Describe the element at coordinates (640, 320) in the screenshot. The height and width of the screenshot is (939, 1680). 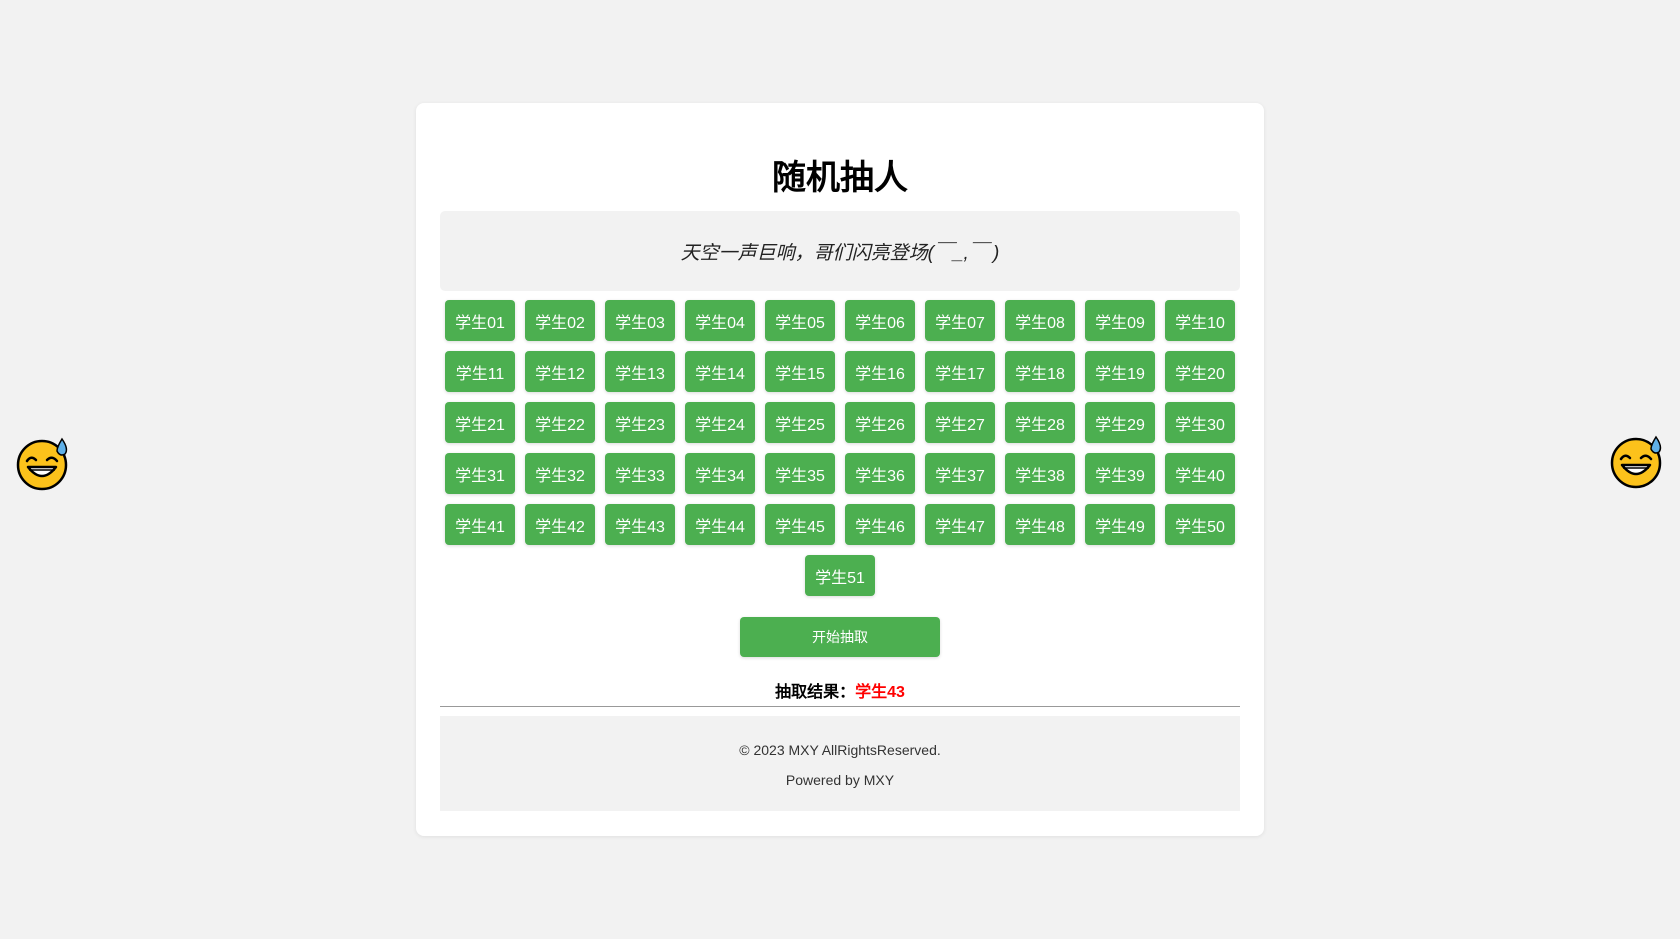
I see `student-button: 学生03` at that location.